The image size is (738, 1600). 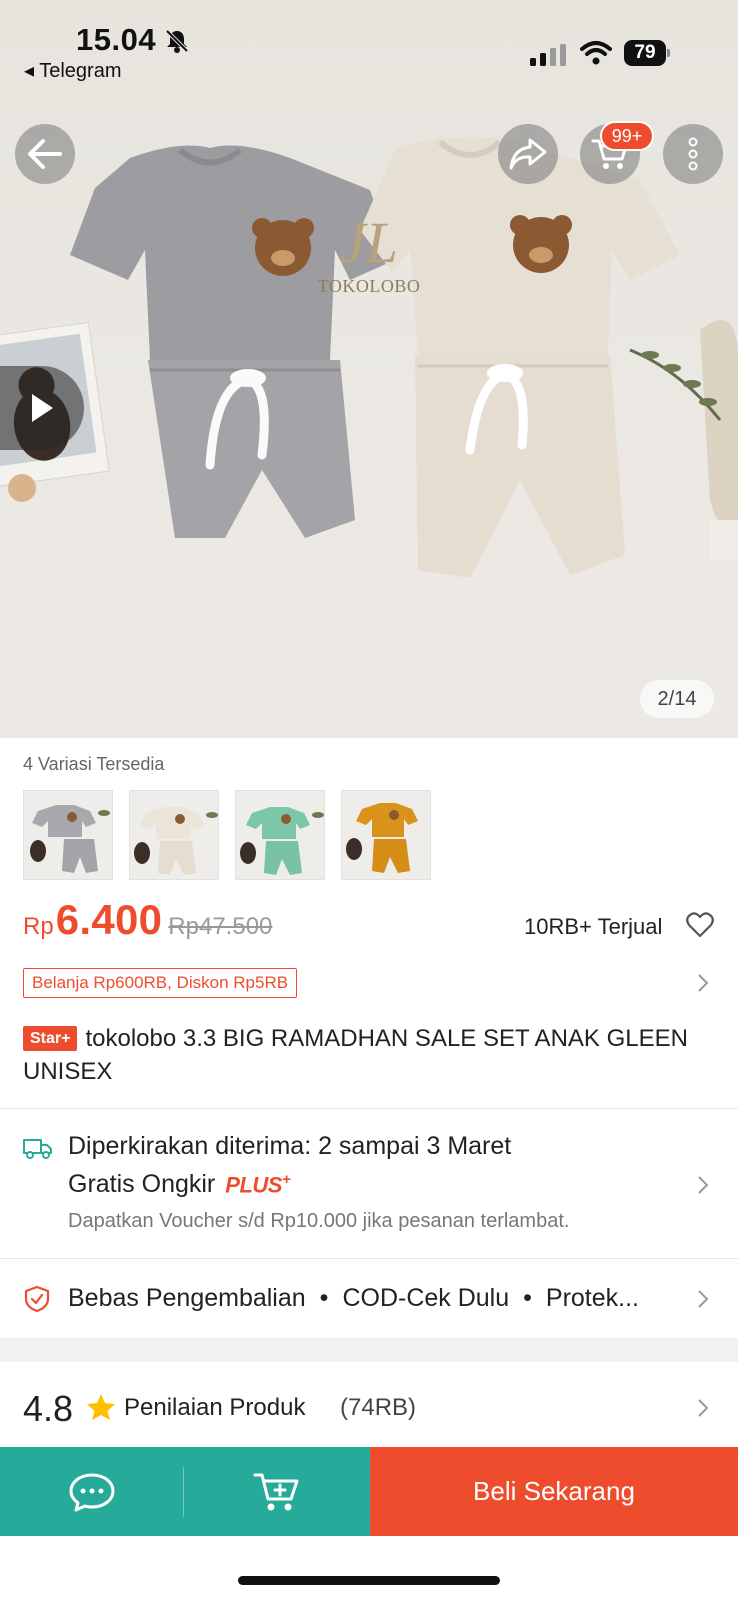 I want to click on rating-score: 4.8, so click(x=48, y=1408).